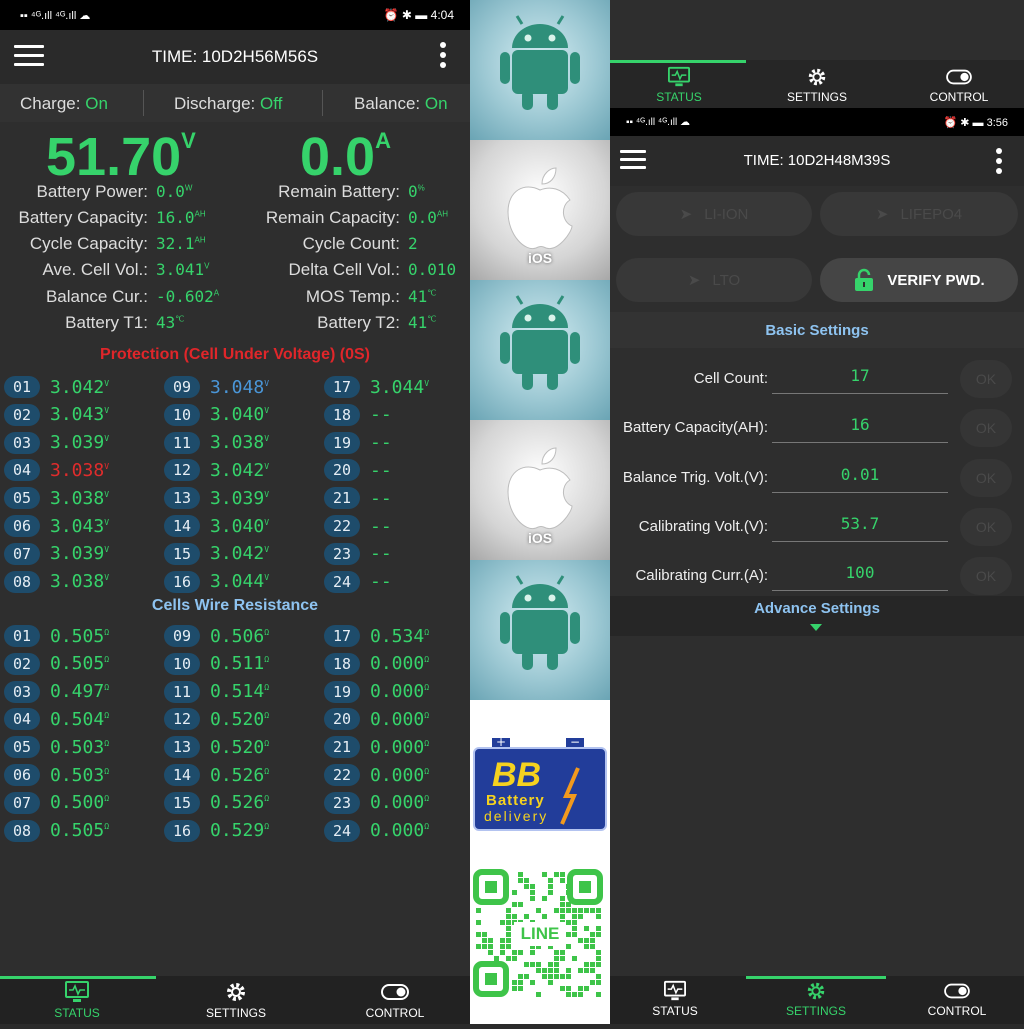  I want to click on cell-number-badge: 23, so click(342, 553).